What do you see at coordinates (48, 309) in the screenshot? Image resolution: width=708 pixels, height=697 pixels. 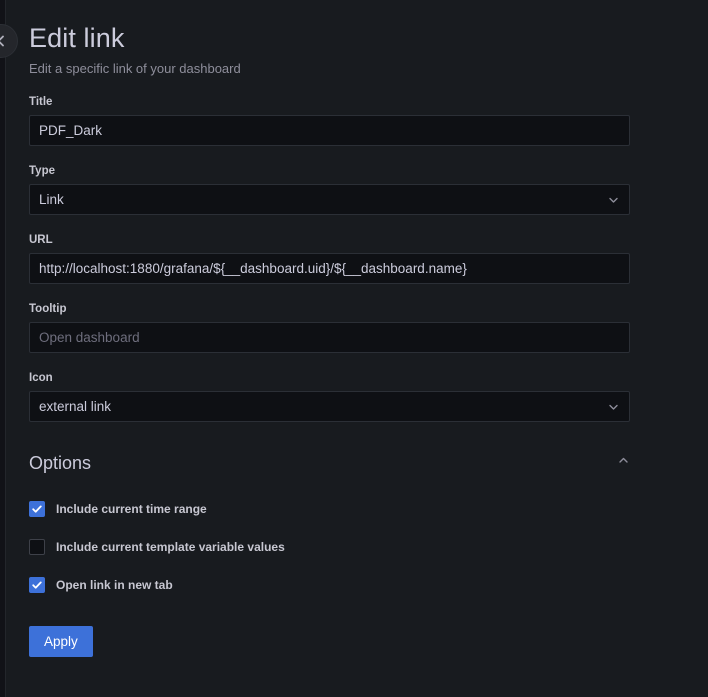 I see `tooltip-label: Tooltip` at bounding box center [48, 309].